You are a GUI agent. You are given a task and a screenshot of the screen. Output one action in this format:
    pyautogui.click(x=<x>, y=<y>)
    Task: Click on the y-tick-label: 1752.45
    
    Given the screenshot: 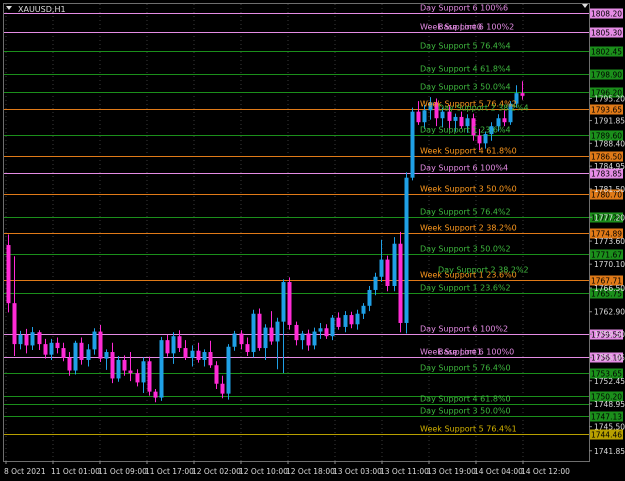 What is the action you would take?
    pyautogui.click(x=609, y=381)
    